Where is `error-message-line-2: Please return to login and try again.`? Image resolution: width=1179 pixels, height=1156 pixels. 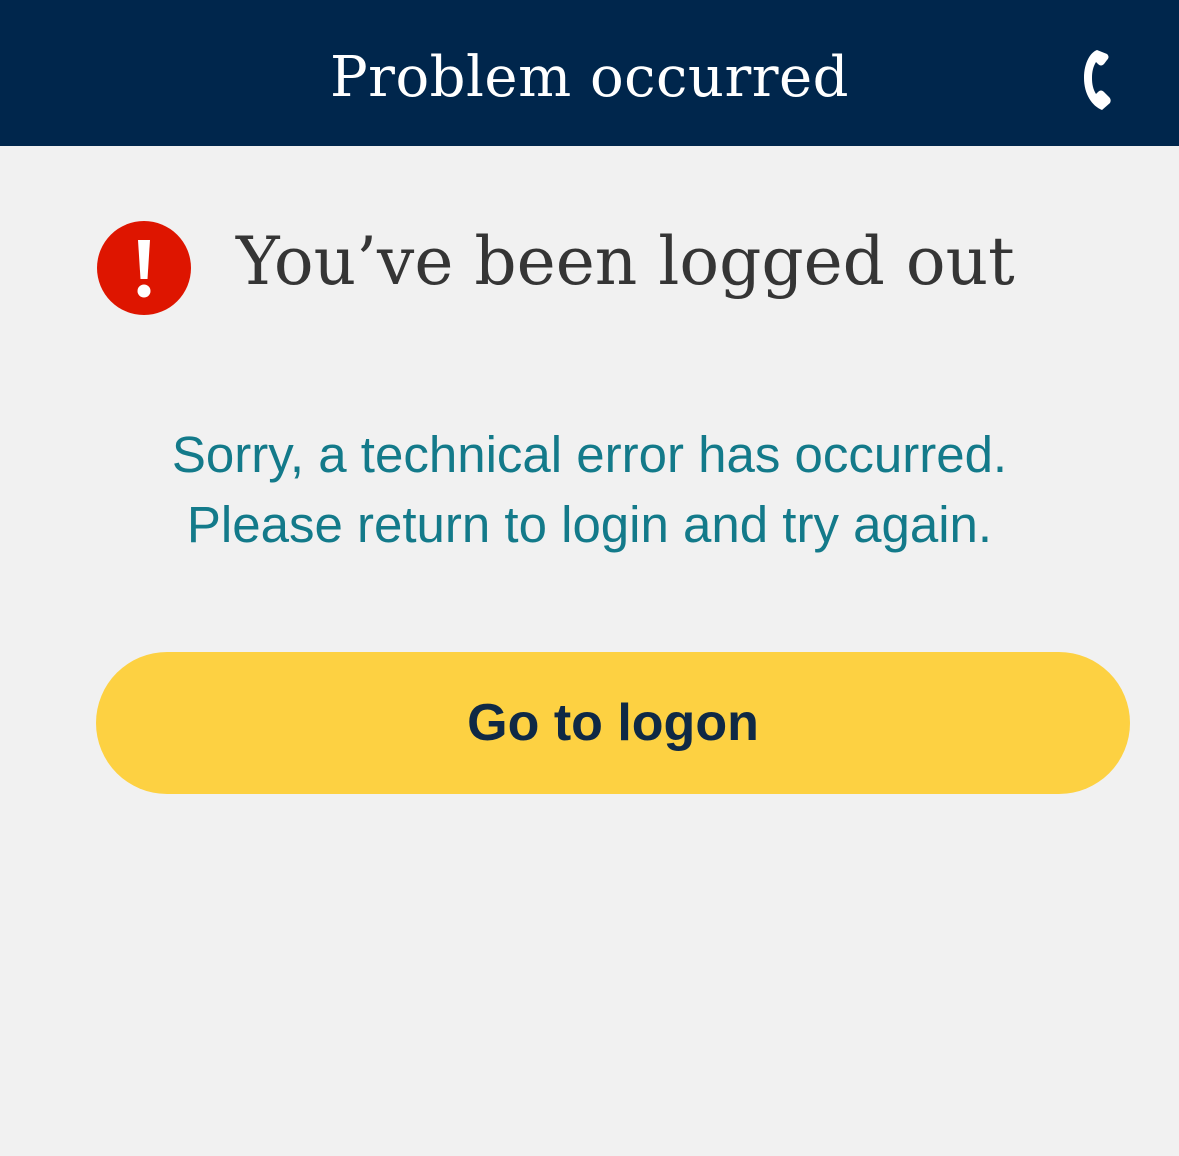 error-message-line-2: Please return to login and try again. is located at coordinates (589, 524).